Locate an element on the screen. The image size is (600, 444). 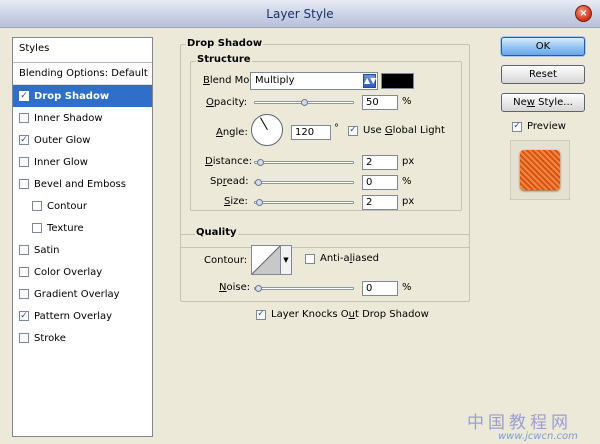
style-item-label: Contour is located at coordinates (67, 206).